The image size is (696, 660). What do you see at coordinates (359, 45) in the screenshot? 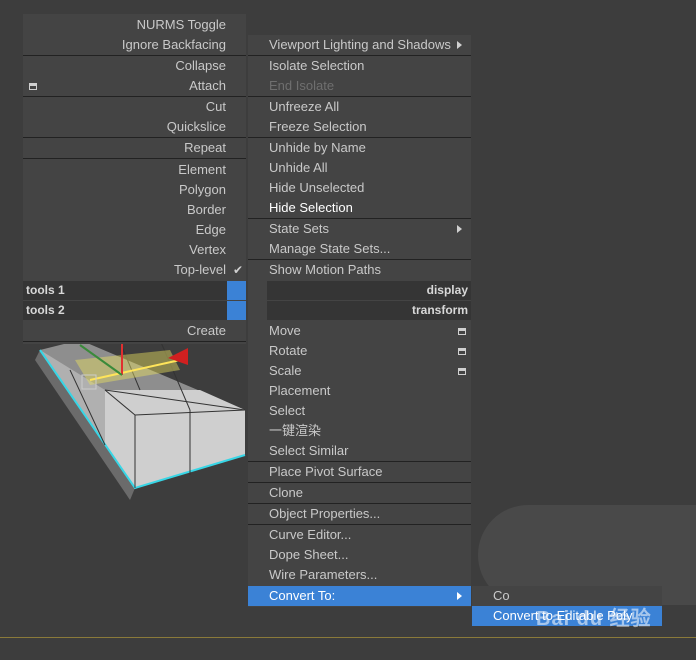
I see `menu-item-viewport-lighting: Viewport Lighting and Shadows` at bounding box center [359, 45].